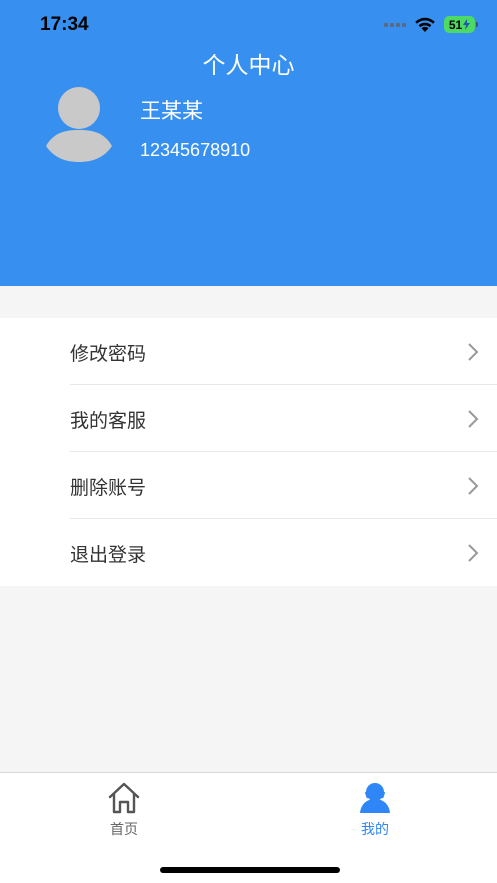 This screenshot has width=497, height=883. I want to click on battery-charging-icon: 51, so click(461, 24).